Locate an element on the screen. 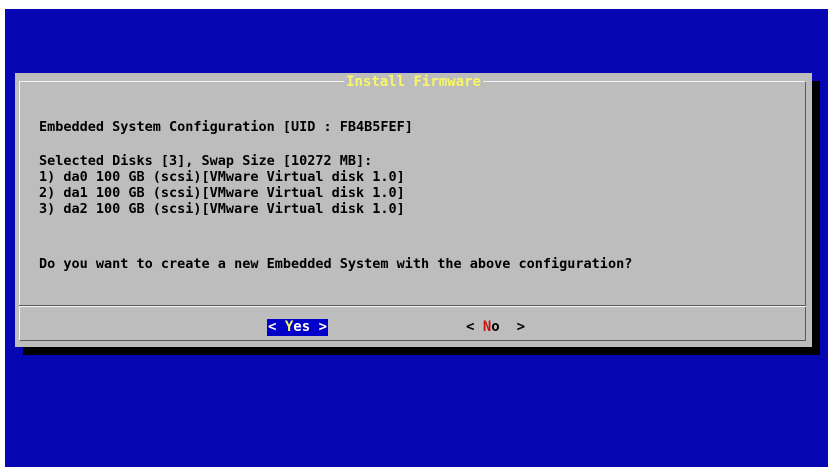 This screenshot has height=475, width=834. dialog-title: Install Firmware is located at coordinates (413, 82).